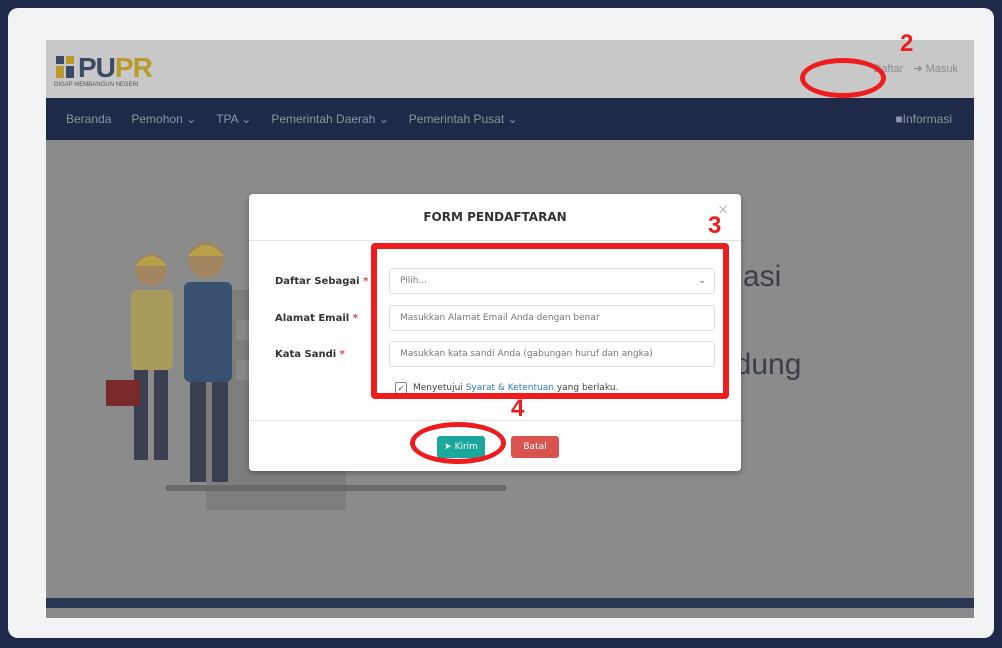 The image size is (1002, 648). I want to click on pupr-logo: PUPR DIGAP MEMBANGUN NEGERI, so click(124, 70).